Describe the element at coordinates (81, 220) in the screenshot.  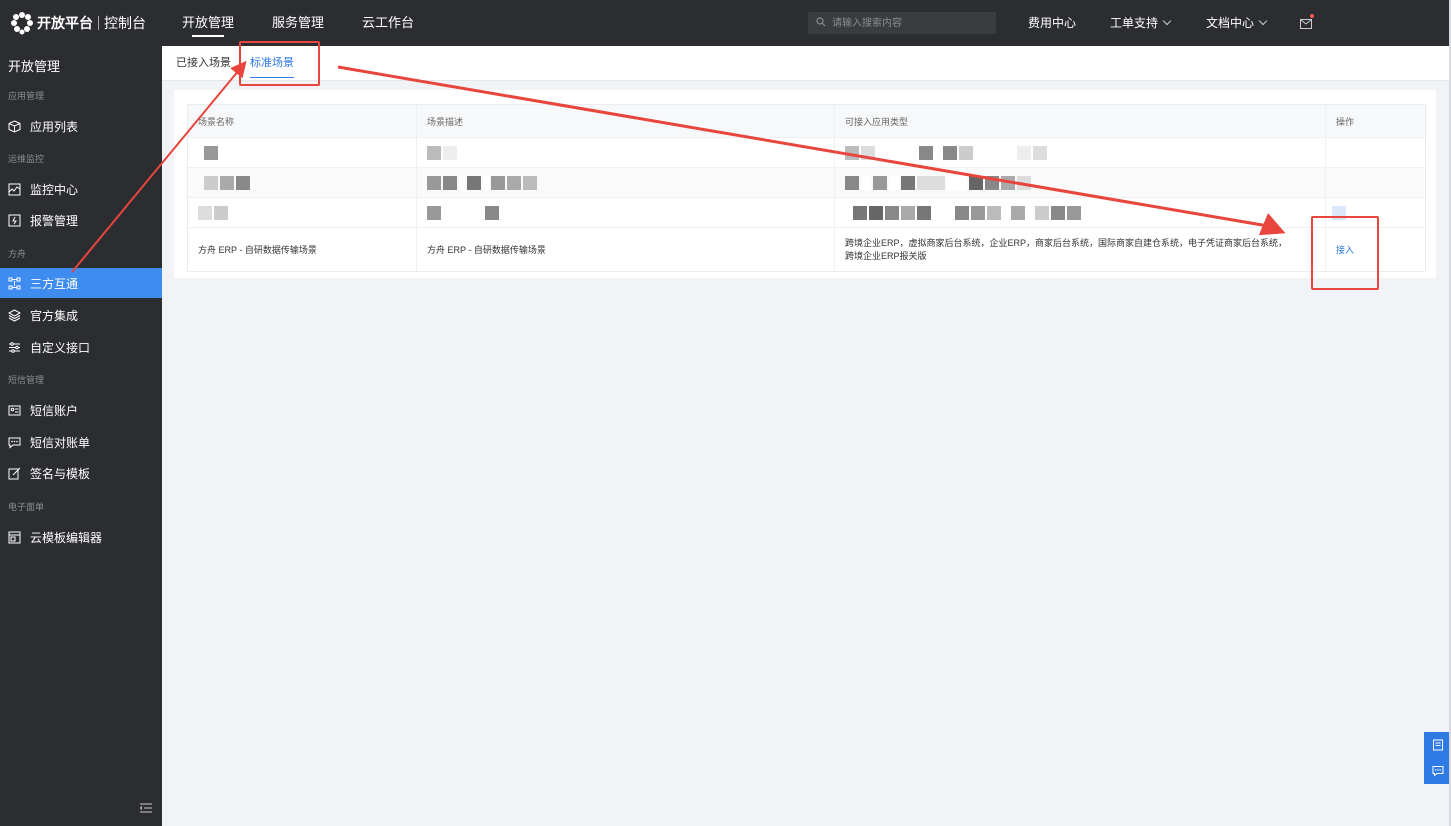
I see `sidebar-item-alarm: 报警管理` at that location.